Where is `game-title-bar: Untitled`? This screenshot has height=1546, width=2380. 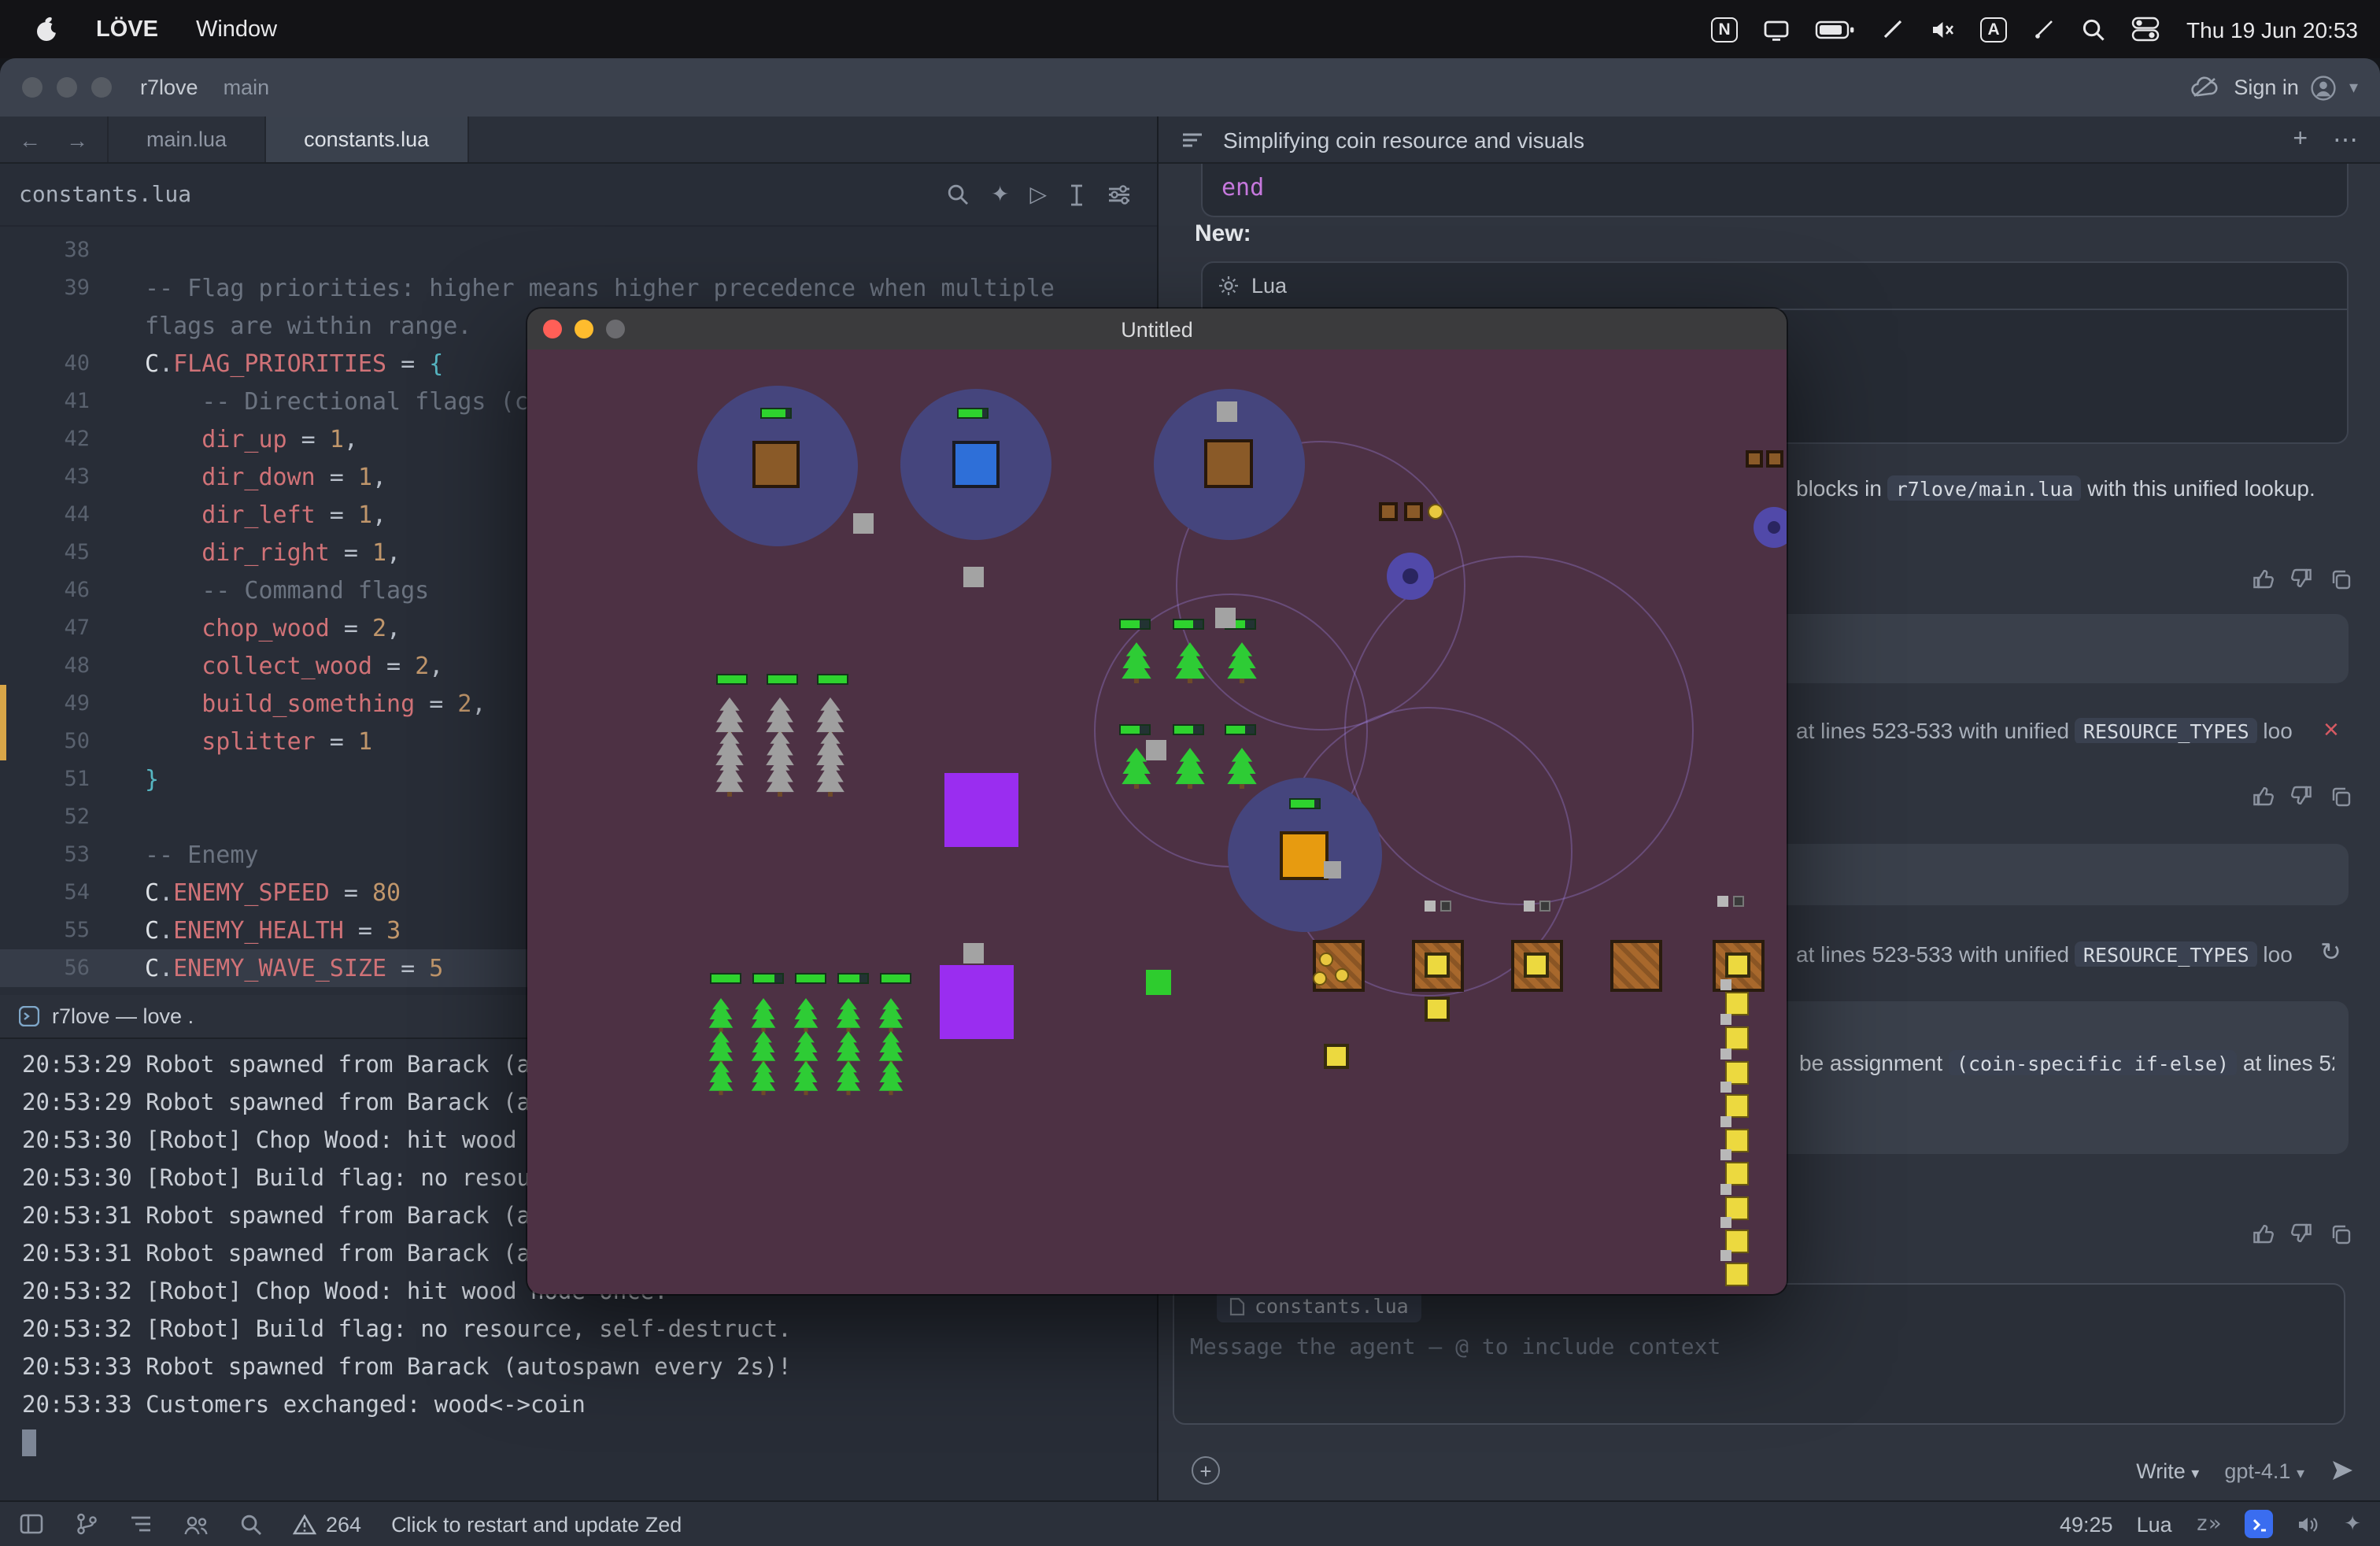 game-title-bar: Untitled is located at coordinates (1157, 329).